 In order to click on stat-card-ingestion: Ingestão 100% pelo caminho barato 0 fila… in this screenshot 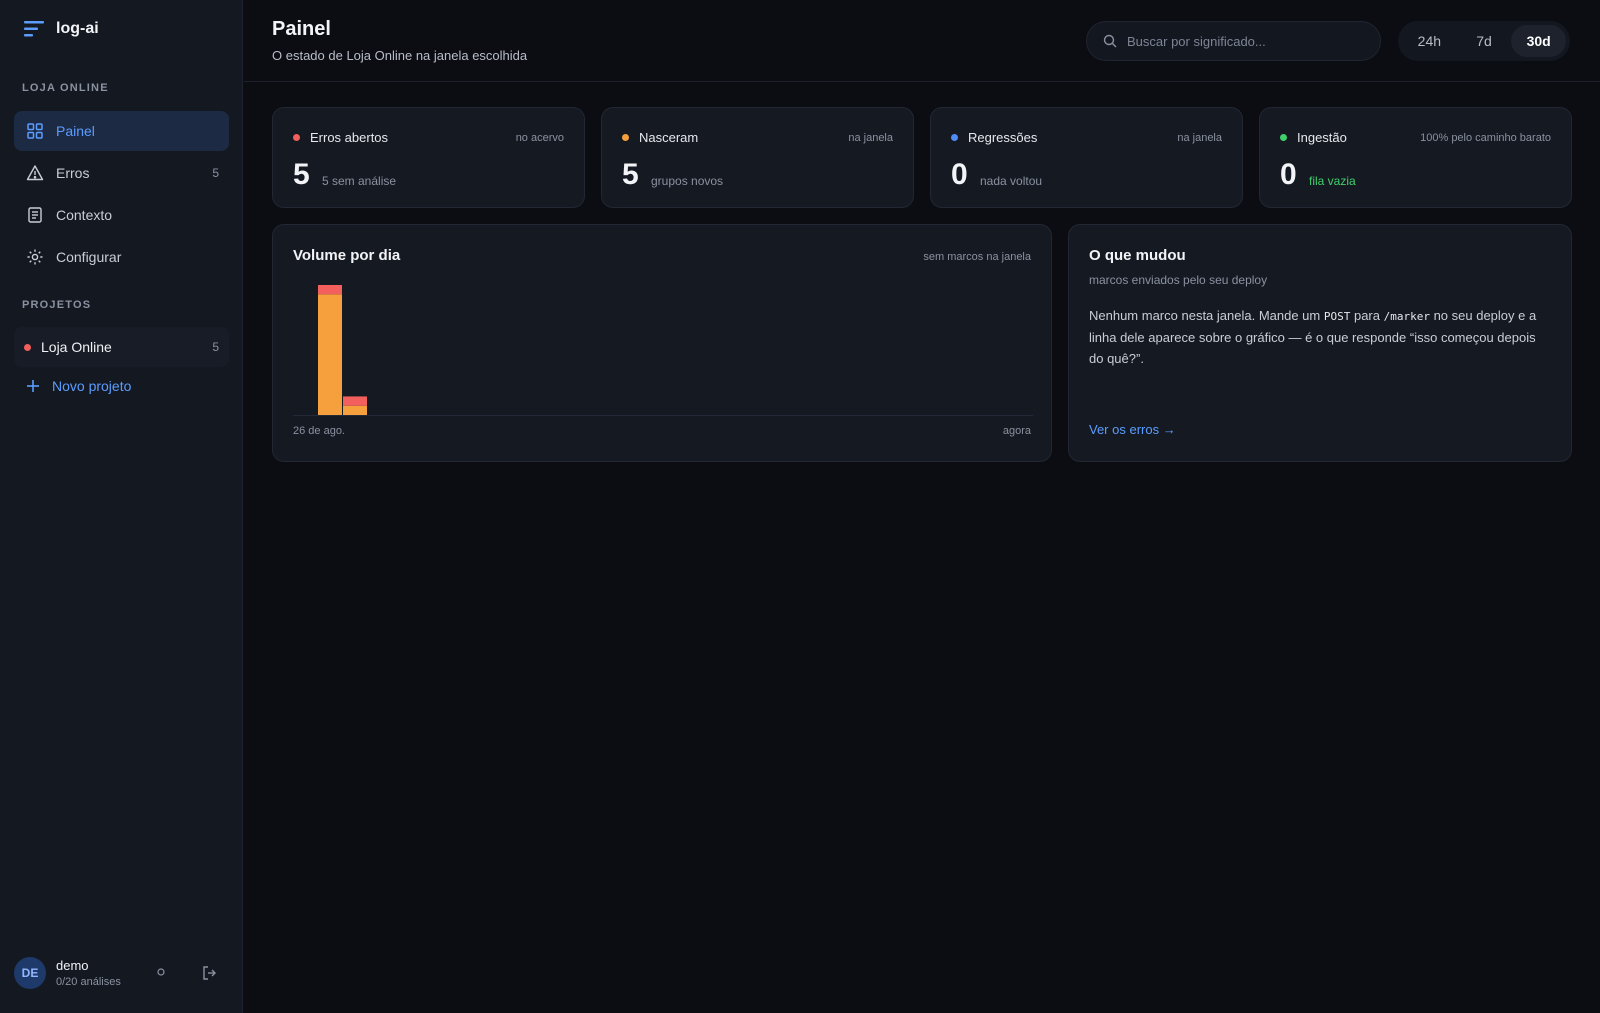, I will do `click(1415, 157)`.